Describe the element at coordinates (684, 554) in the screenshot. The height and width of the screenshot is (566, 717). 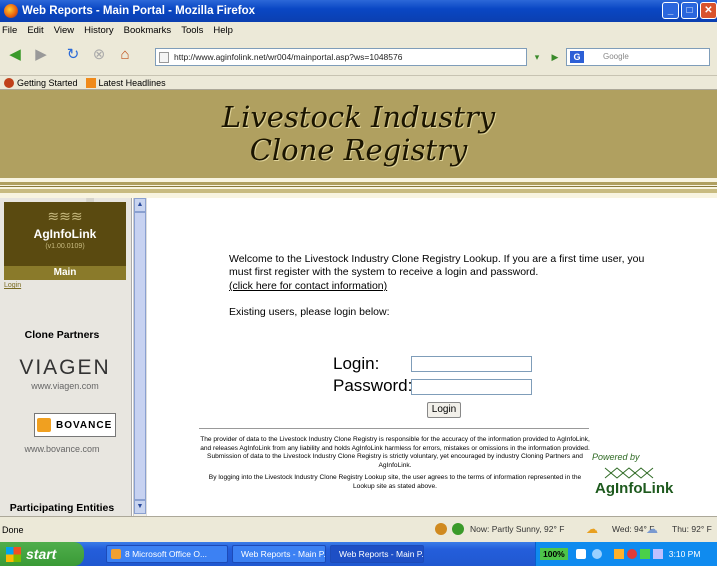
I see `clock: 3:10 PM` at that location.